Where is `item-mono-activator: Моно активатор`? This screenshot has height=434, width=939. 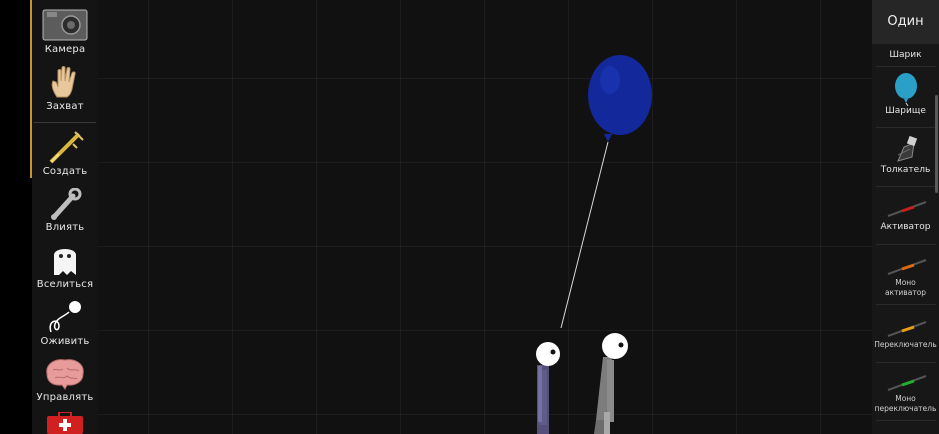
item-mono-activator: Моно активатор is located at coordinates (905, 275).